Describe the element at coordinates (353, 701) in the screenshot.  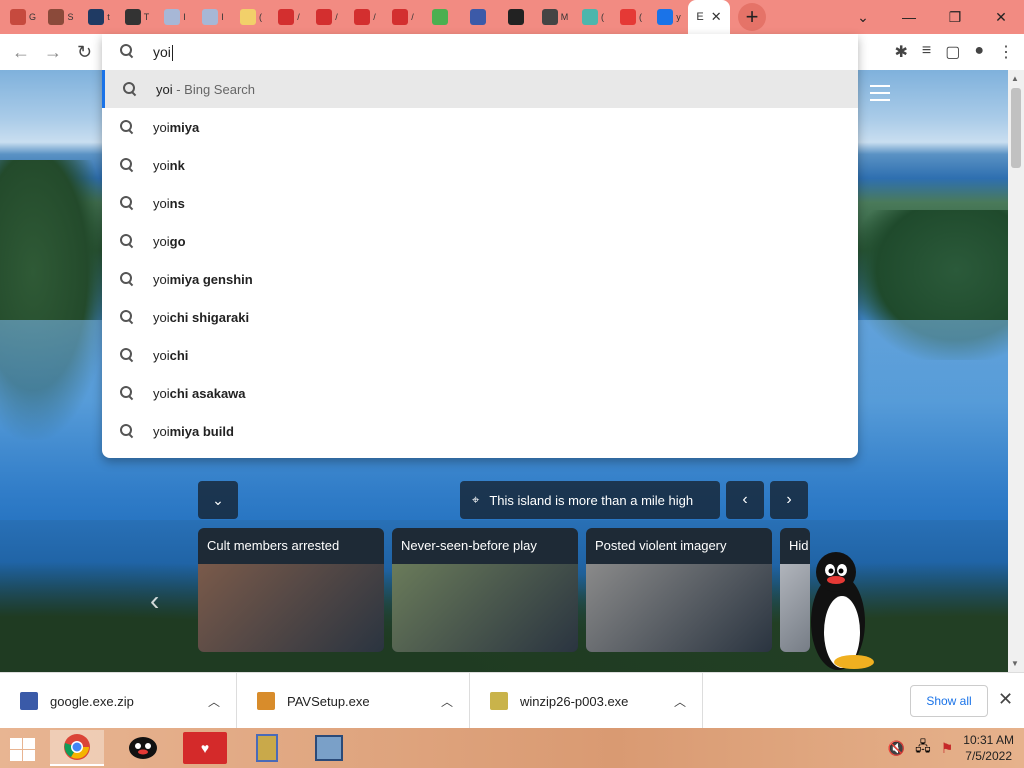
I see `download-item: PAVSetup.exe ︿` at that location.